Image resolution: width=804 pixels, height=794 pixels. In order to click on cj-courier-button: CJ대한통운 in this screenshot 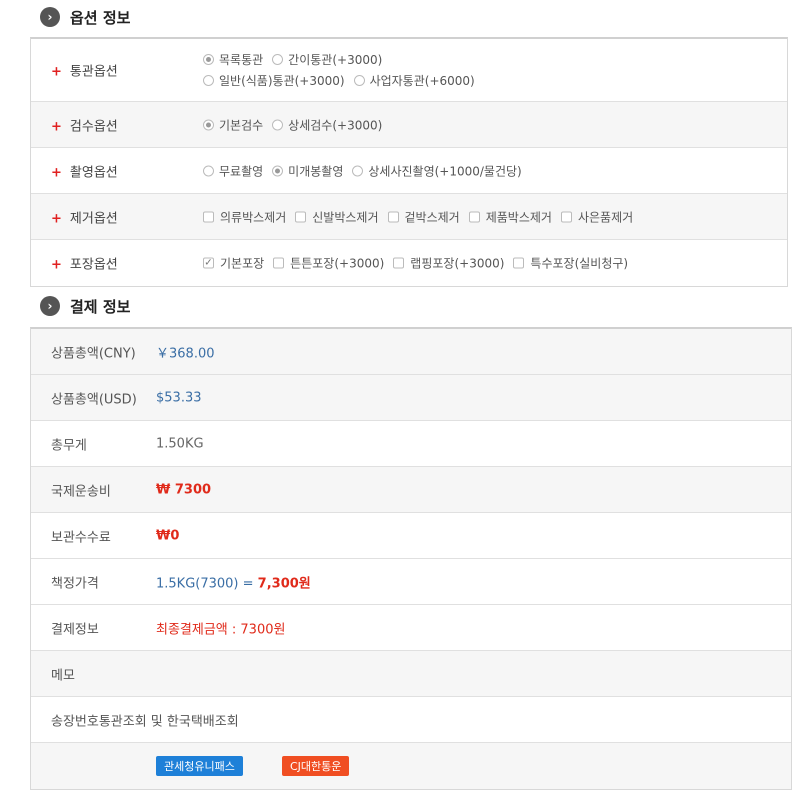, I will do `click(316, 766)`.